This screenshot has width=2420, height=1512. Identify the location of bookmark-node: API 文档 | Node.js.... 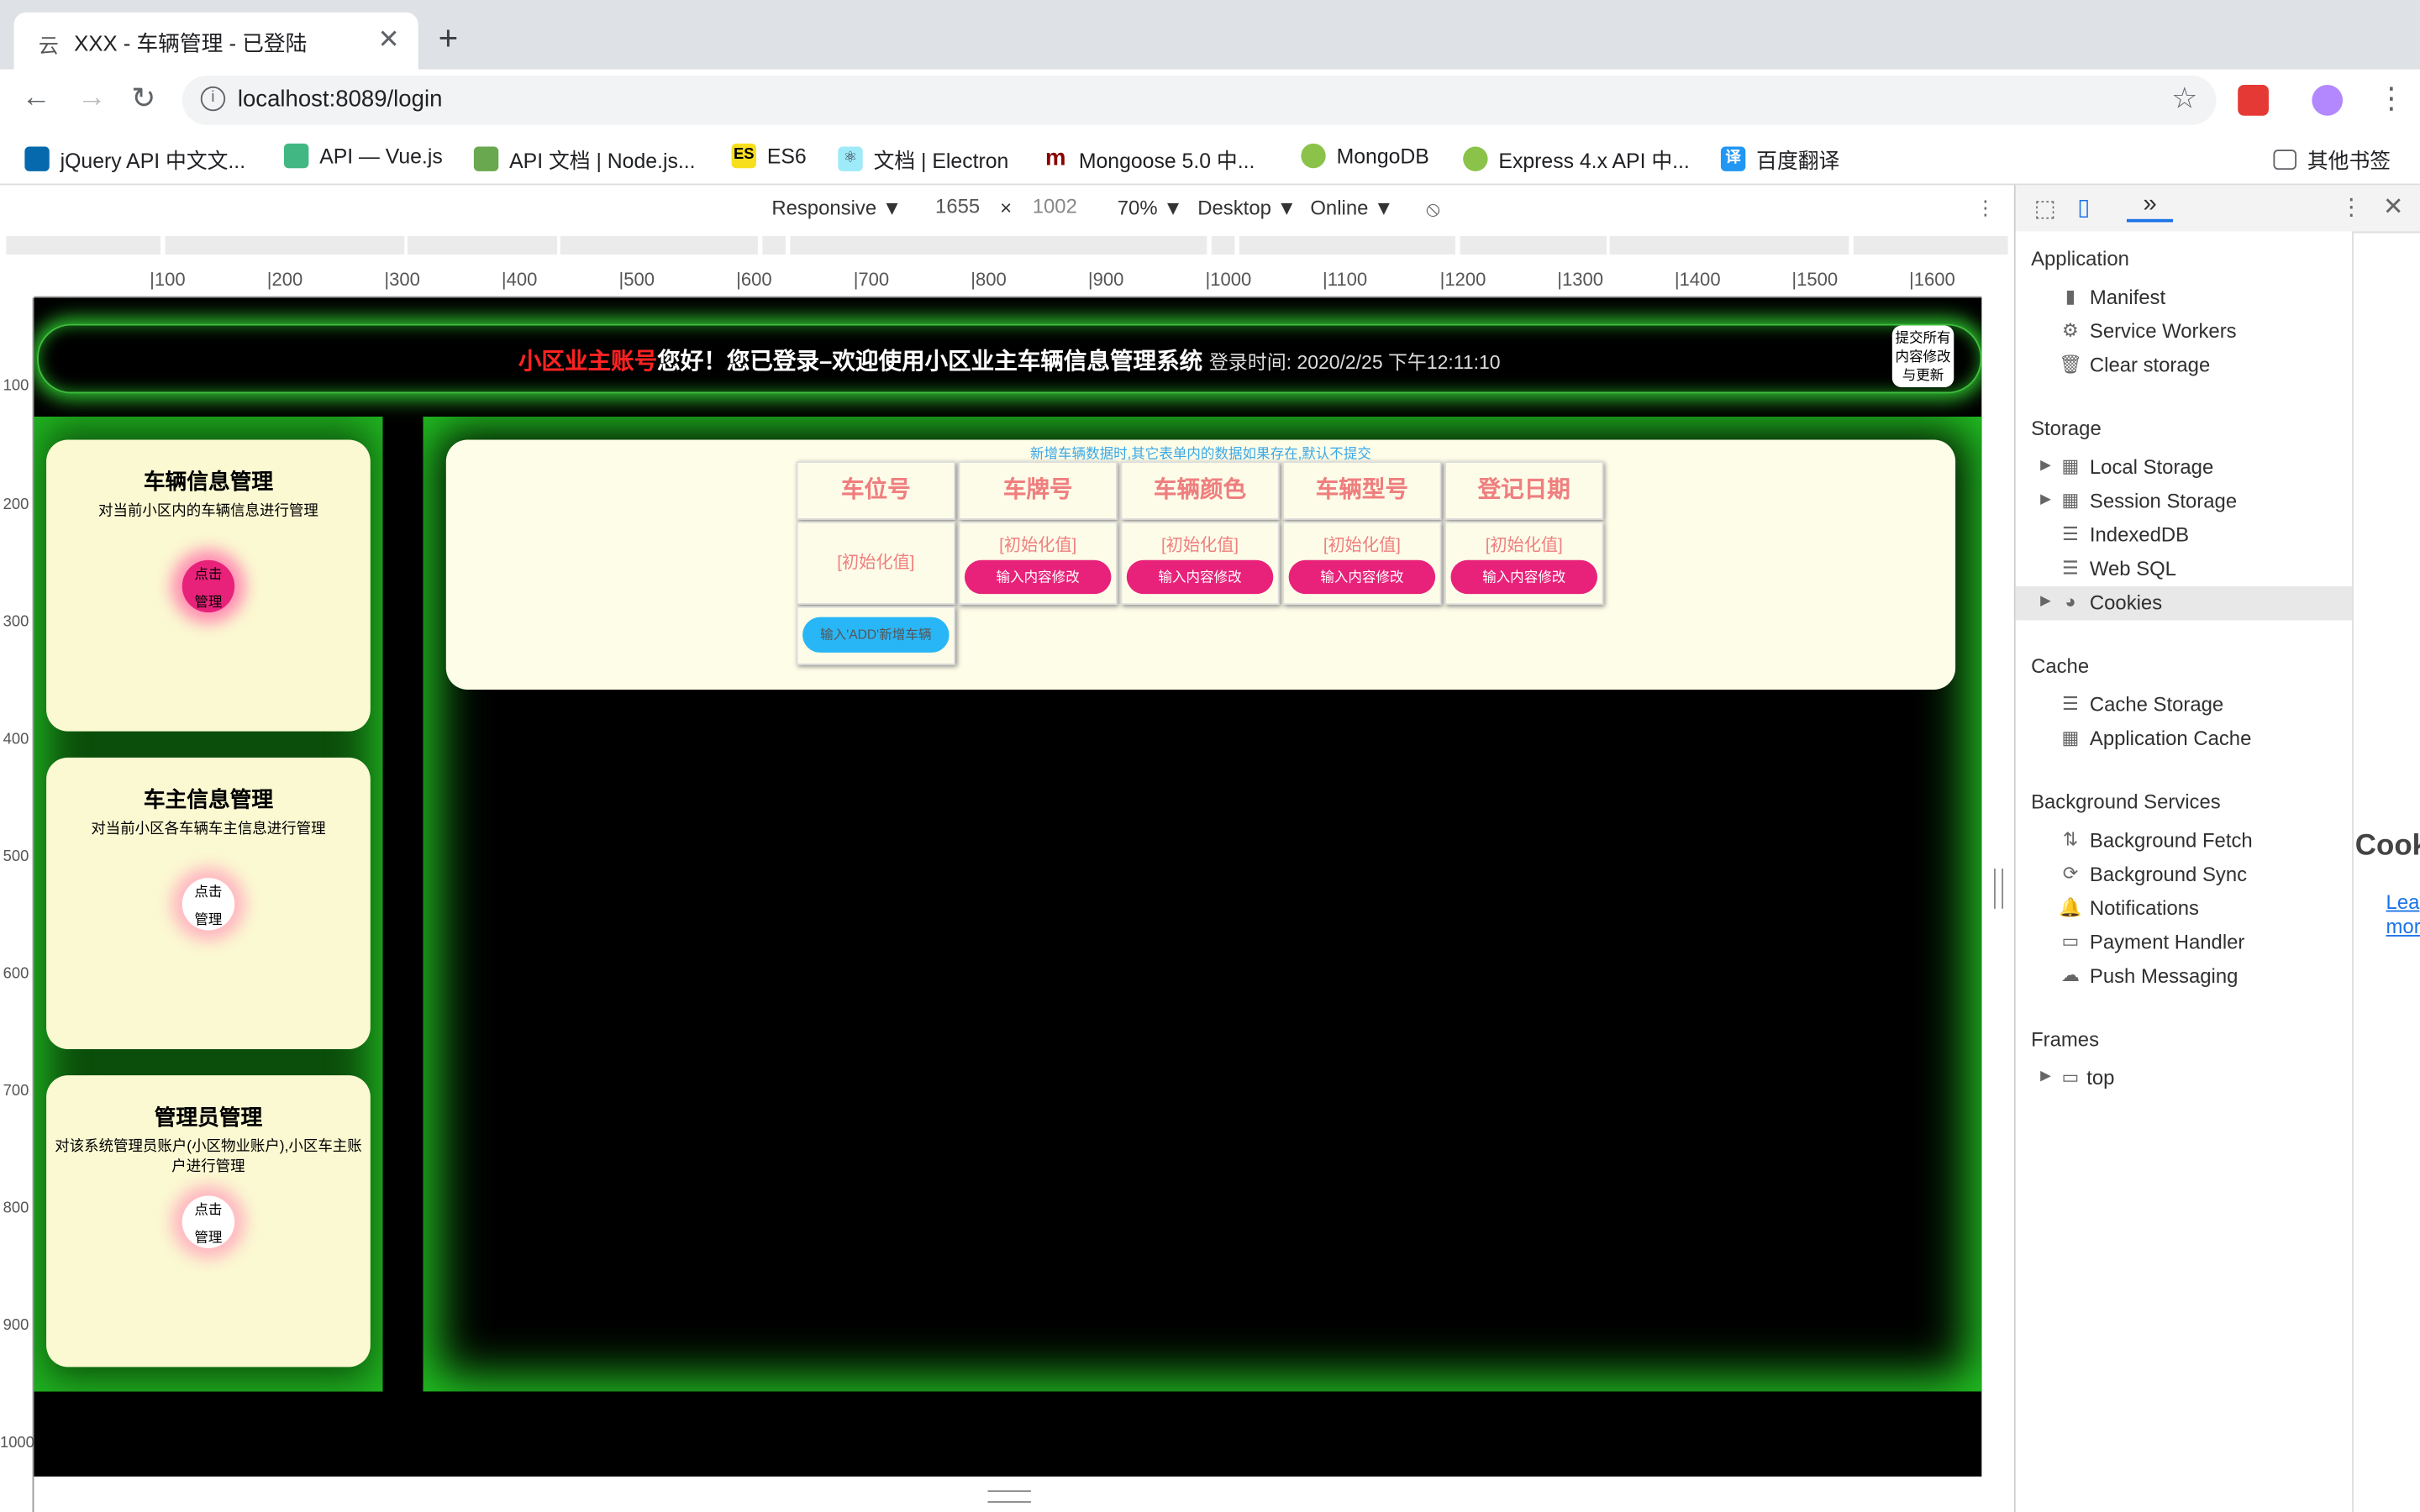
(584, 159).